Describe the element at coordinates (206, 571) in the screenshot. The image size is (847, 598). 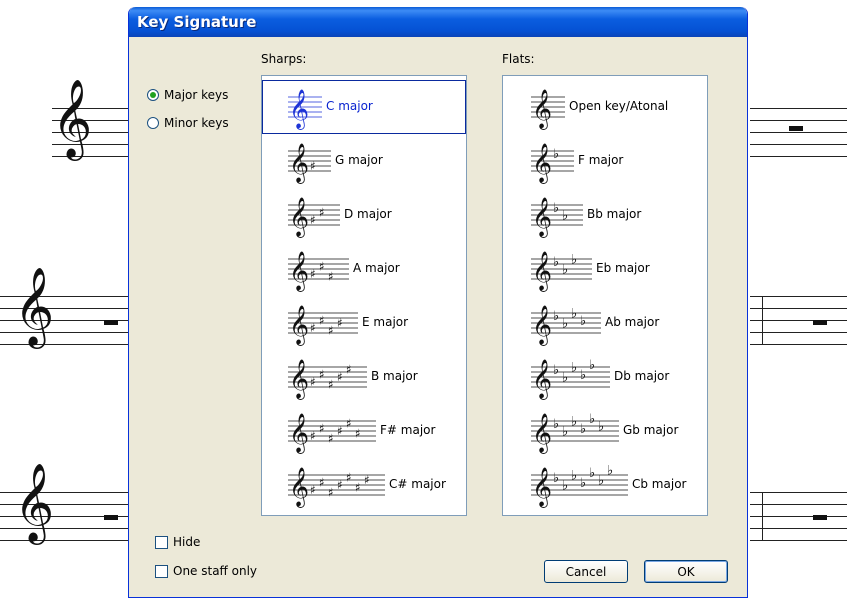
I see `one-staff-only-option: One staff only` at that location.